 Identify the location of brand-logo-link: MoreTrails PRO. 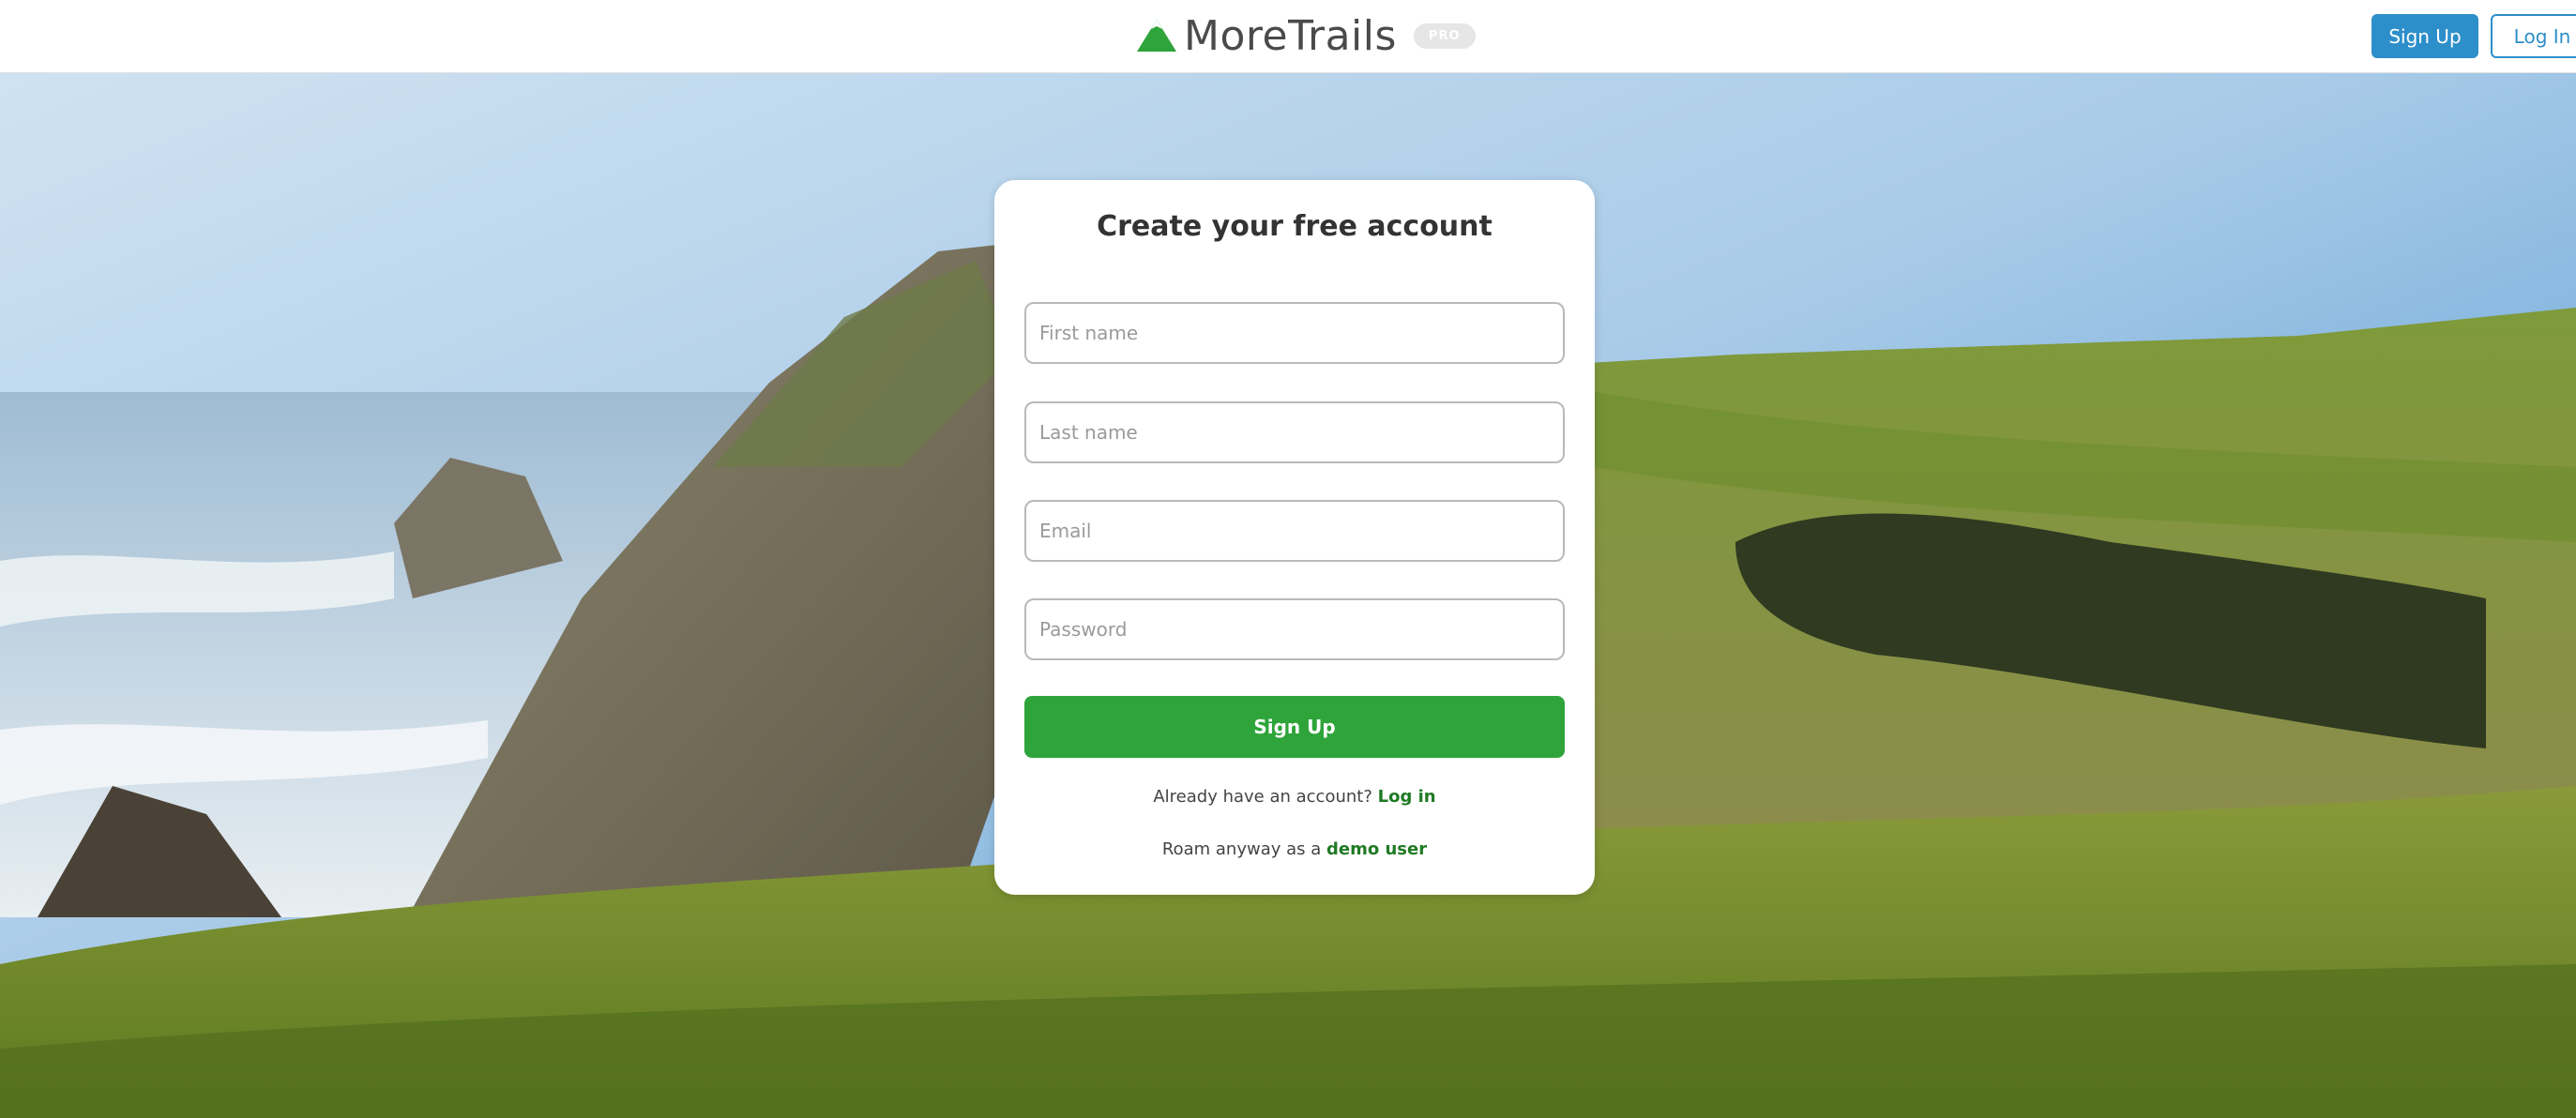
(1305, 35).